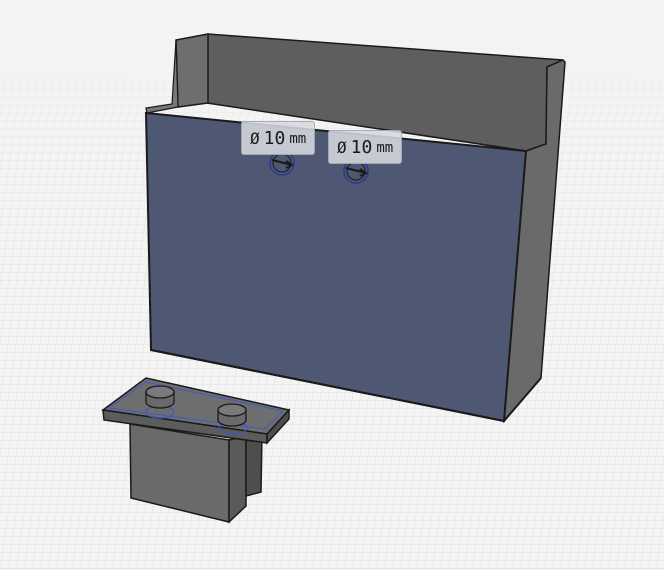 The image size is (664, 570). Describe the element at coordinates (237, 479) in the screenshot. I see `bracket-leg-side` at that location.